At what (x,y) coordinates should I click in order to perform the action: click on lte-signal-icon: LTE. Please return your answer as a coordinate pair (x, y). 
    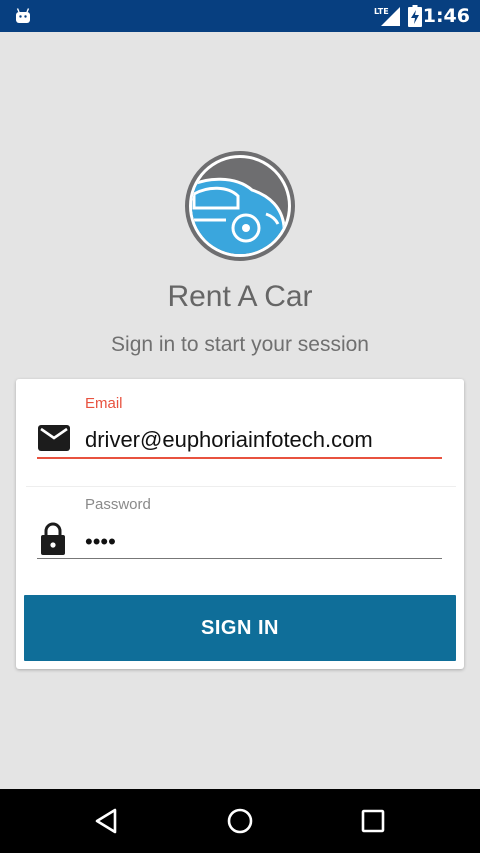
    Looking at the image, I should click on (387, 16).